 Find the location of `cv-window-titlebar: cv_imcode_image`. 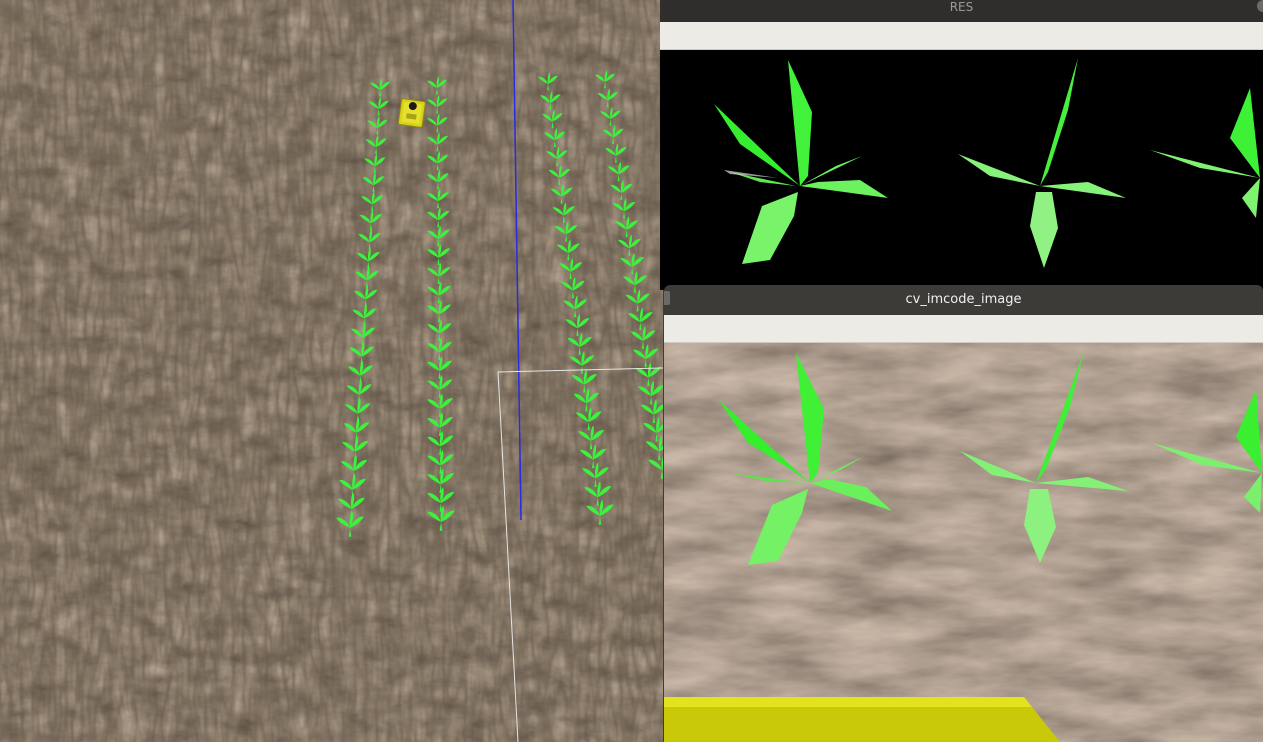

cv-window-titlebar: cv_imcode_image is located at coordinates (963, 300).